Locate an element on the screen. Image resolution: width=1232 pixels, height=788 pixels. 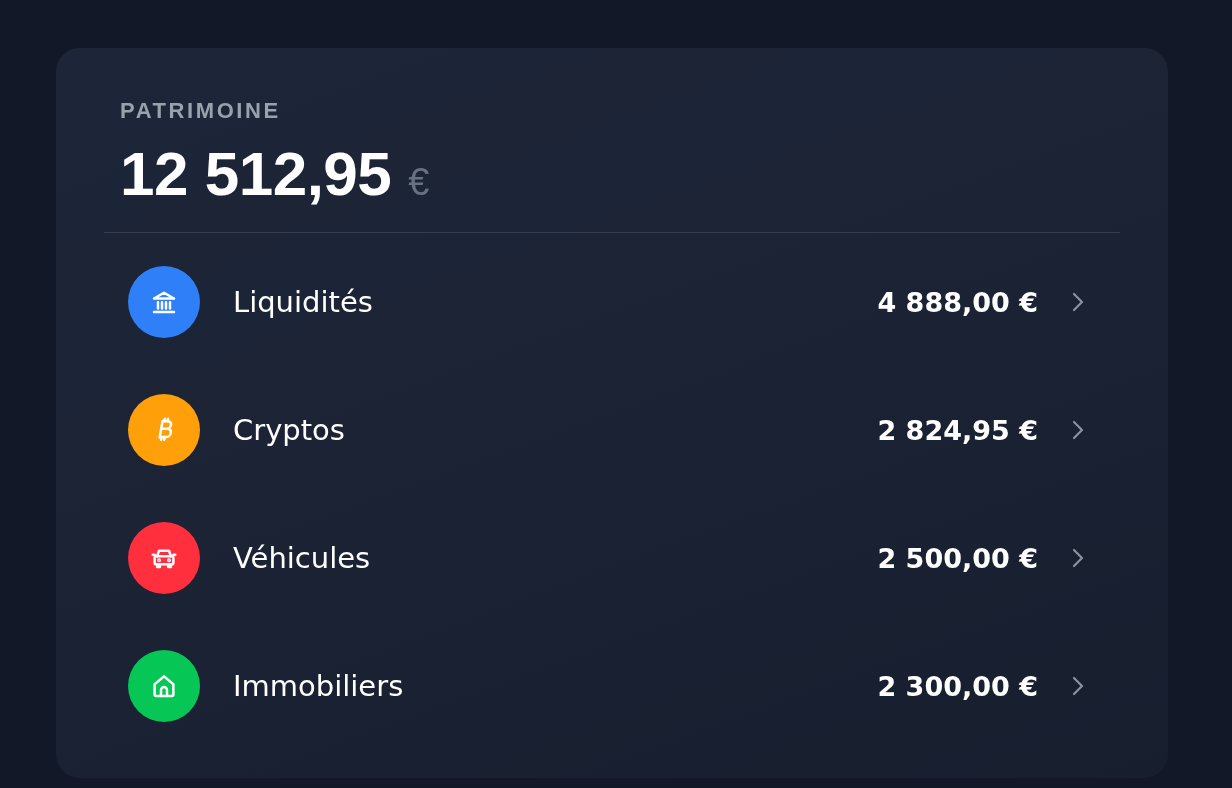
asset-name: Véhicules is located at coordinates (302, 558).